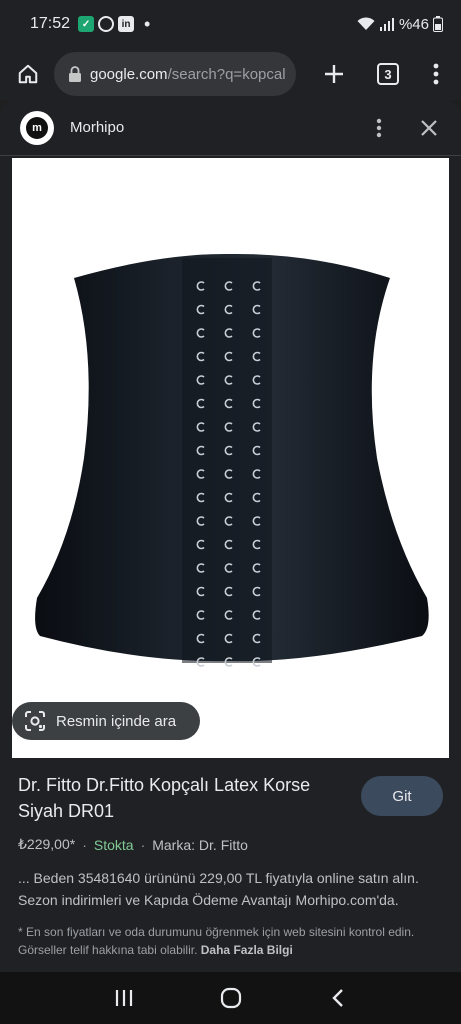  I want to click on home-button, so click(28, 74).